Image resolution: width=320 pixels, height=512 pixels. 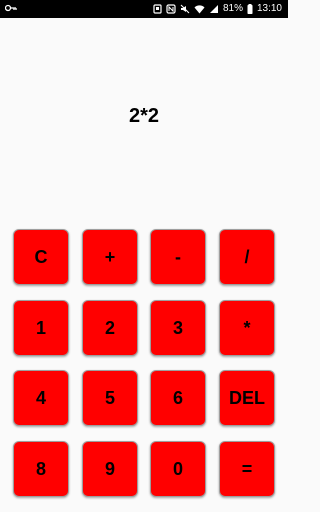 What do you see at coordinates (247, 257) in the screenshot?
I see `divide-button: /` at bounding box center [247, 257].